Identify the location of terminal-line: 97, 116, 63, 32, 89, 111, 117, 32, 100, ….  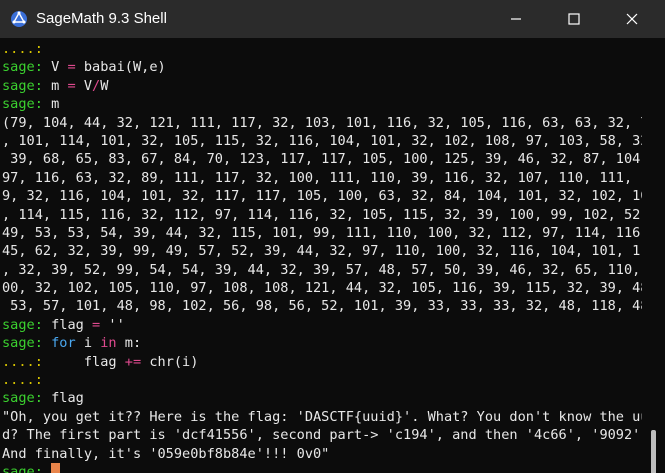
(322, 178).